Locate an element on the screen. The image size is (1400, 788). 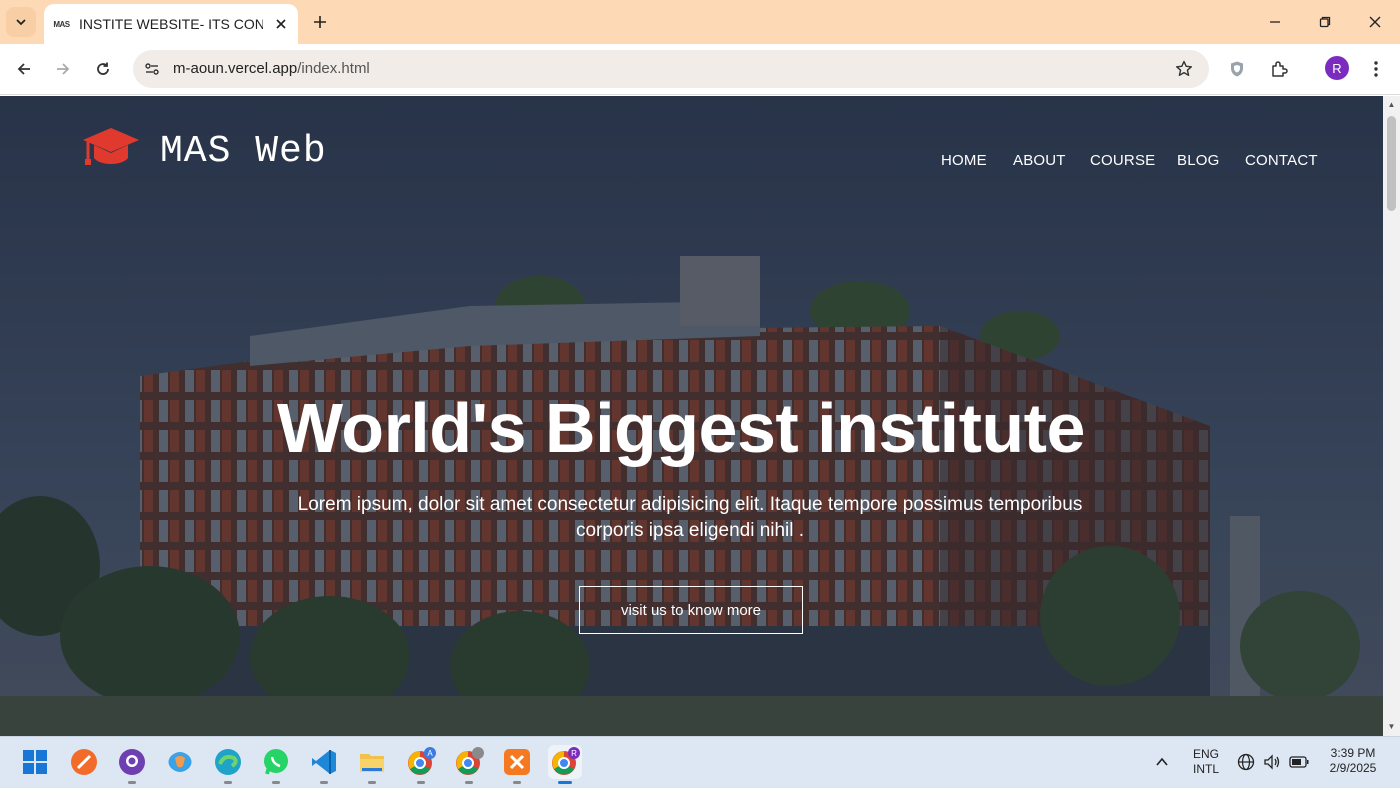
new-tab-button is located at coordinates (320, 22).